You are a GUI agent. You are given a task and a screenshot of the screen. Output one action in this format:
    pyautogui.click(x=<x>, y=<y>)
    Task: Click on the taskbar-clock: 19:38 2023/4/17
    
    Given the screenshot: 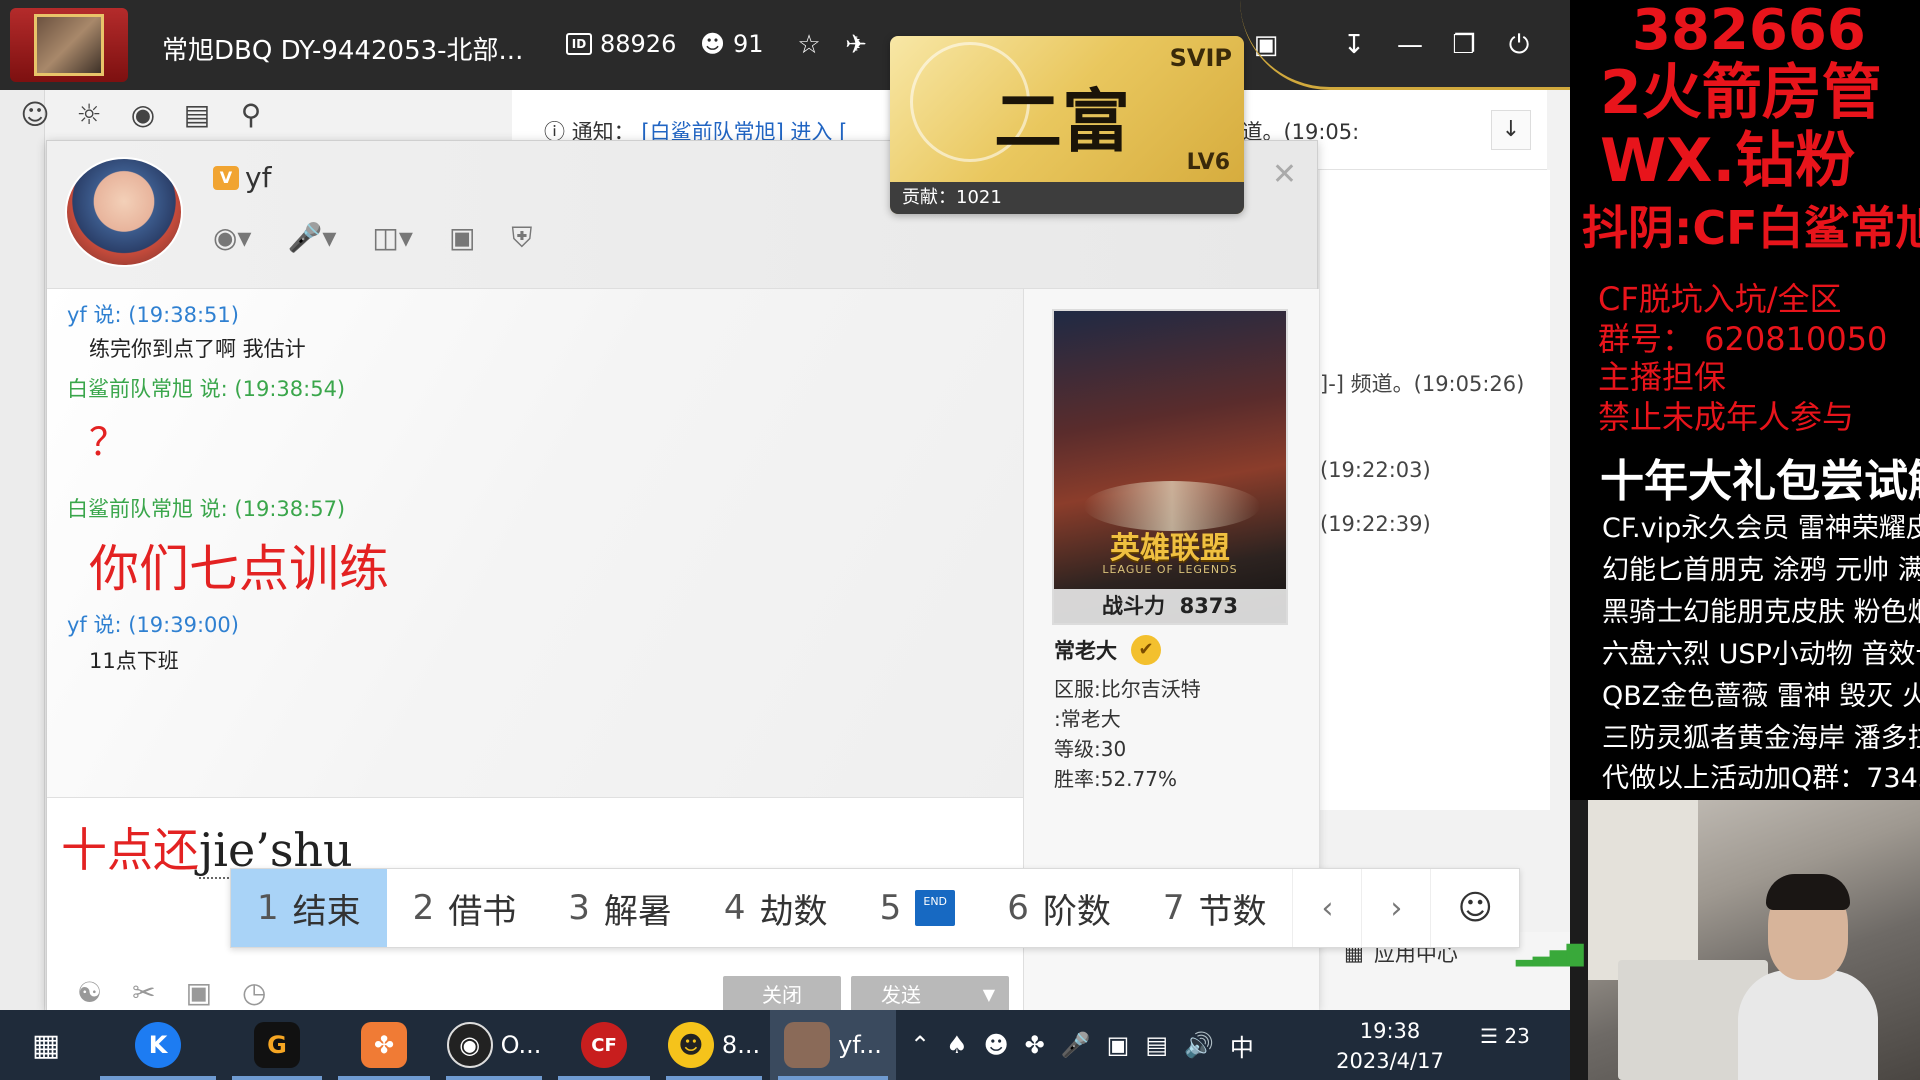 What is the action you would take?
    pyautogui.click(x=1390, y=1046)
    